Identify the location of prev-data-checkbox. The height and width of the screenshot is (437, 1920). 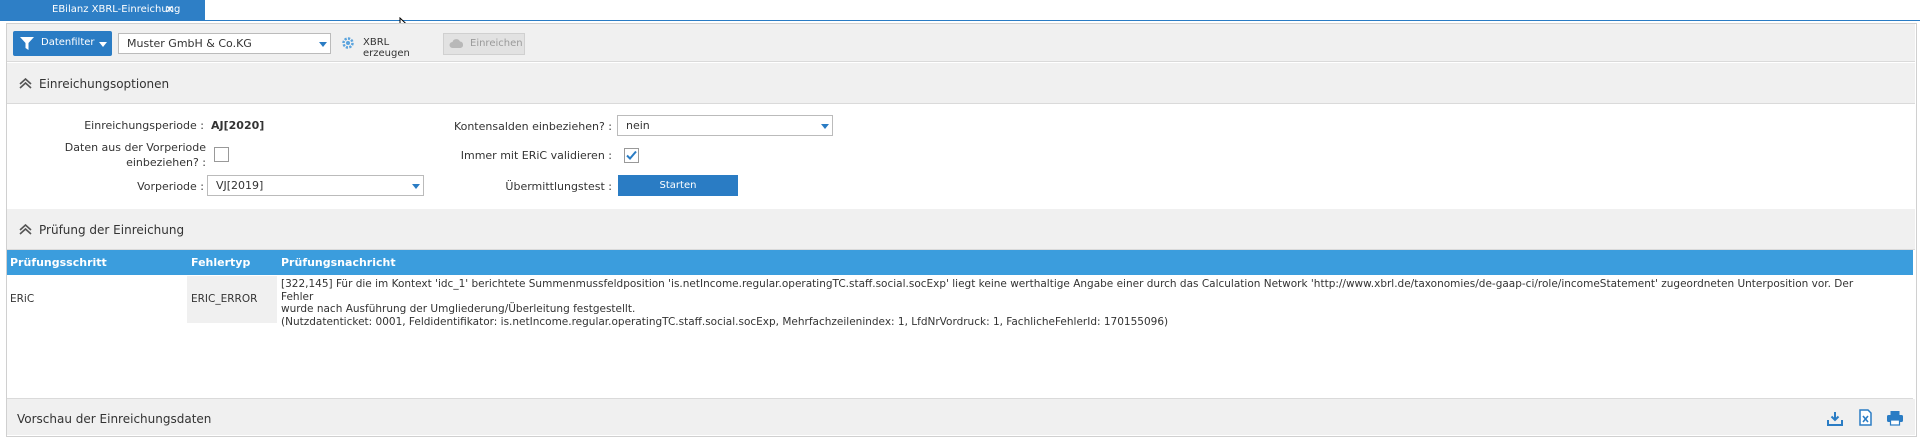
(221, 154).